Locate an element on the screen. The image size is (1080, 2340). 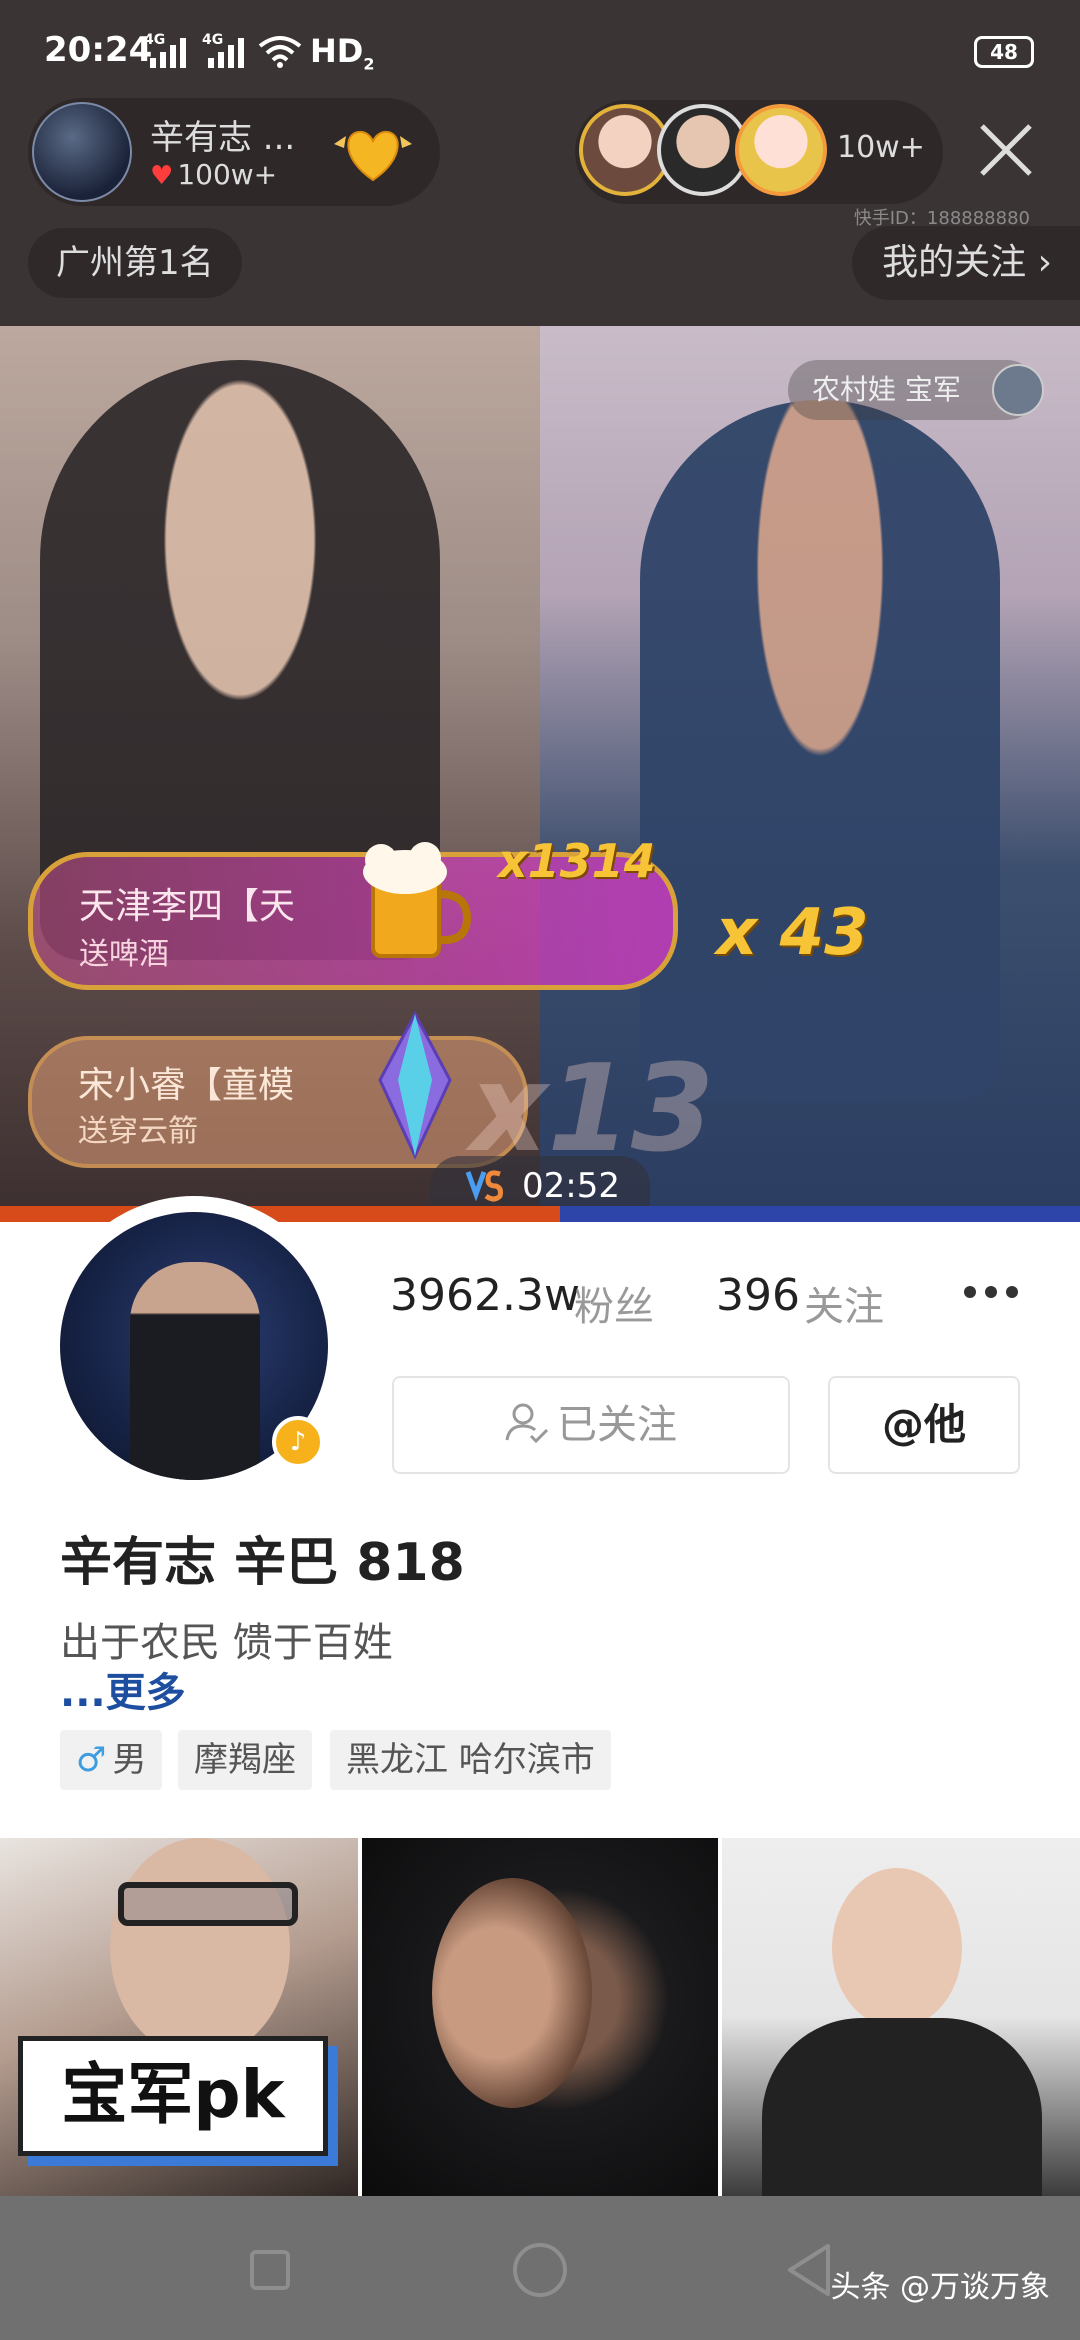
gift-sender: 宋小睿【童模 is located at coordinates (186, 1085).